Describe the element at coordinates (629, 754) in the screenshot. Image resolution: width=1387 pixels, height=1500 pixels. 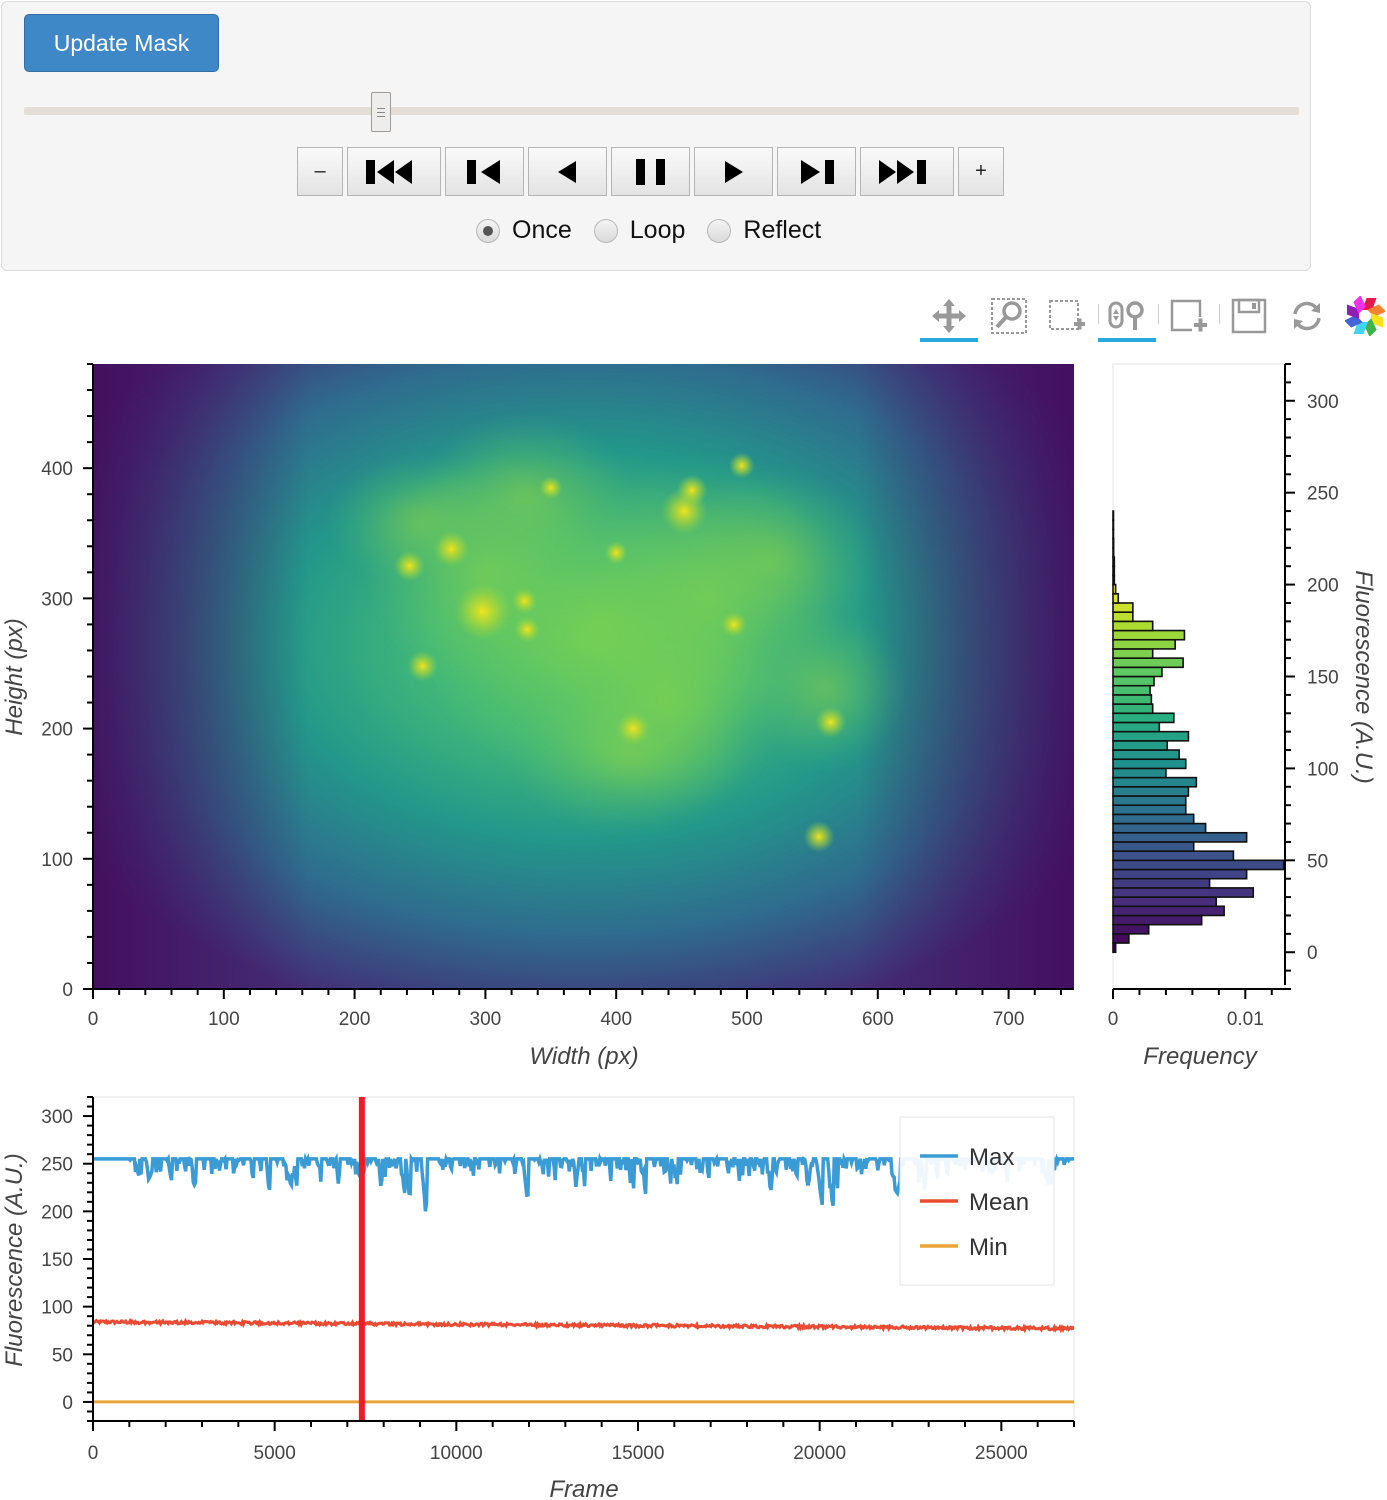
I see `cell-region` at that location.